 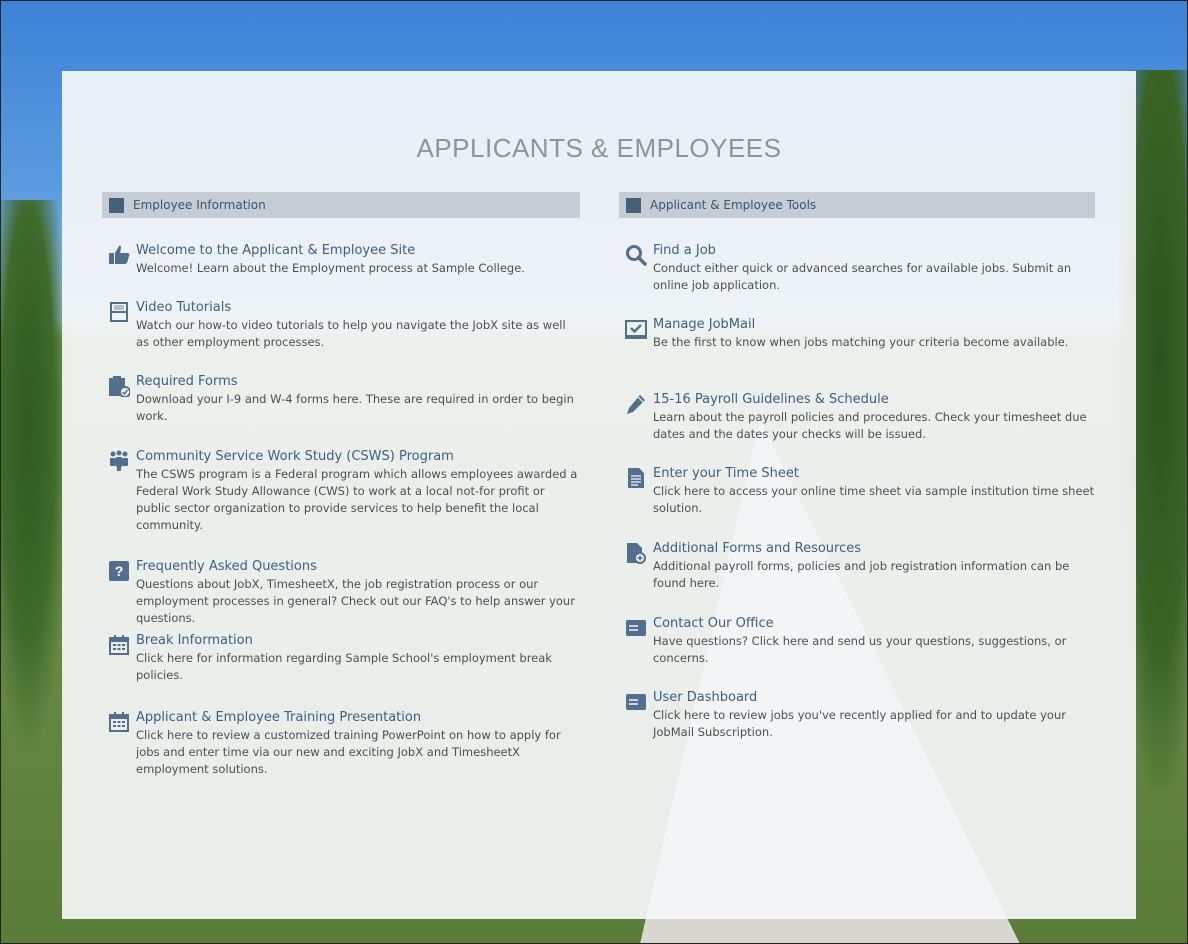 What do you see at coordinates (636, 404) in the screenshot?
I see `pencil-icon` at bounding box center [636, 404].